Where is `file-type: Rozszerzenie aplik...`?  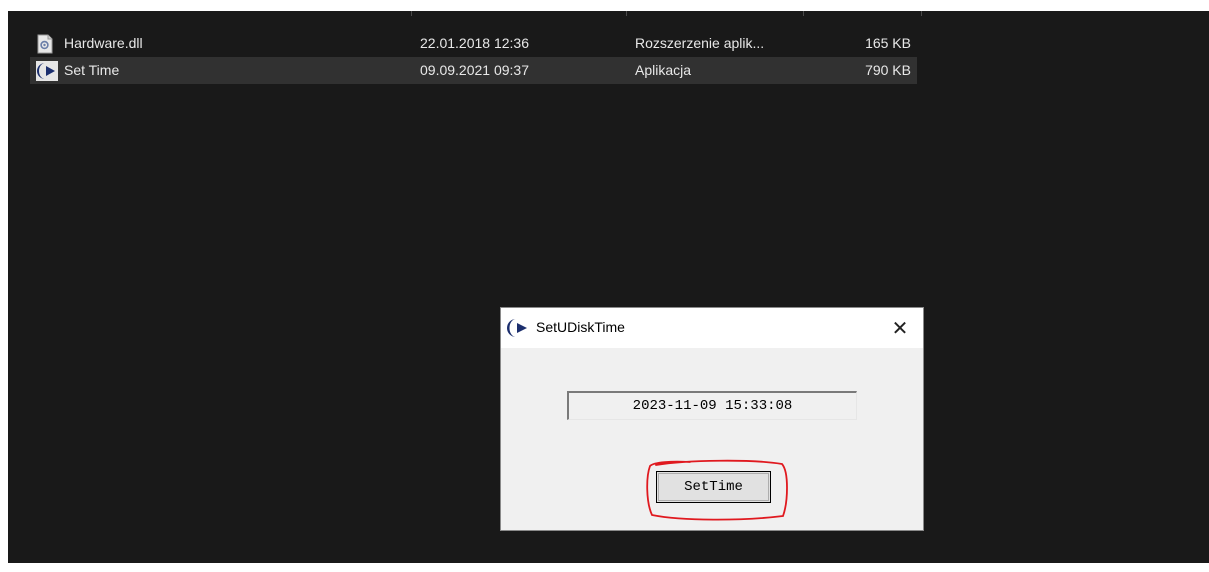
file-type: Rozszerzenie aplik... is located at coordinates (700, 43).